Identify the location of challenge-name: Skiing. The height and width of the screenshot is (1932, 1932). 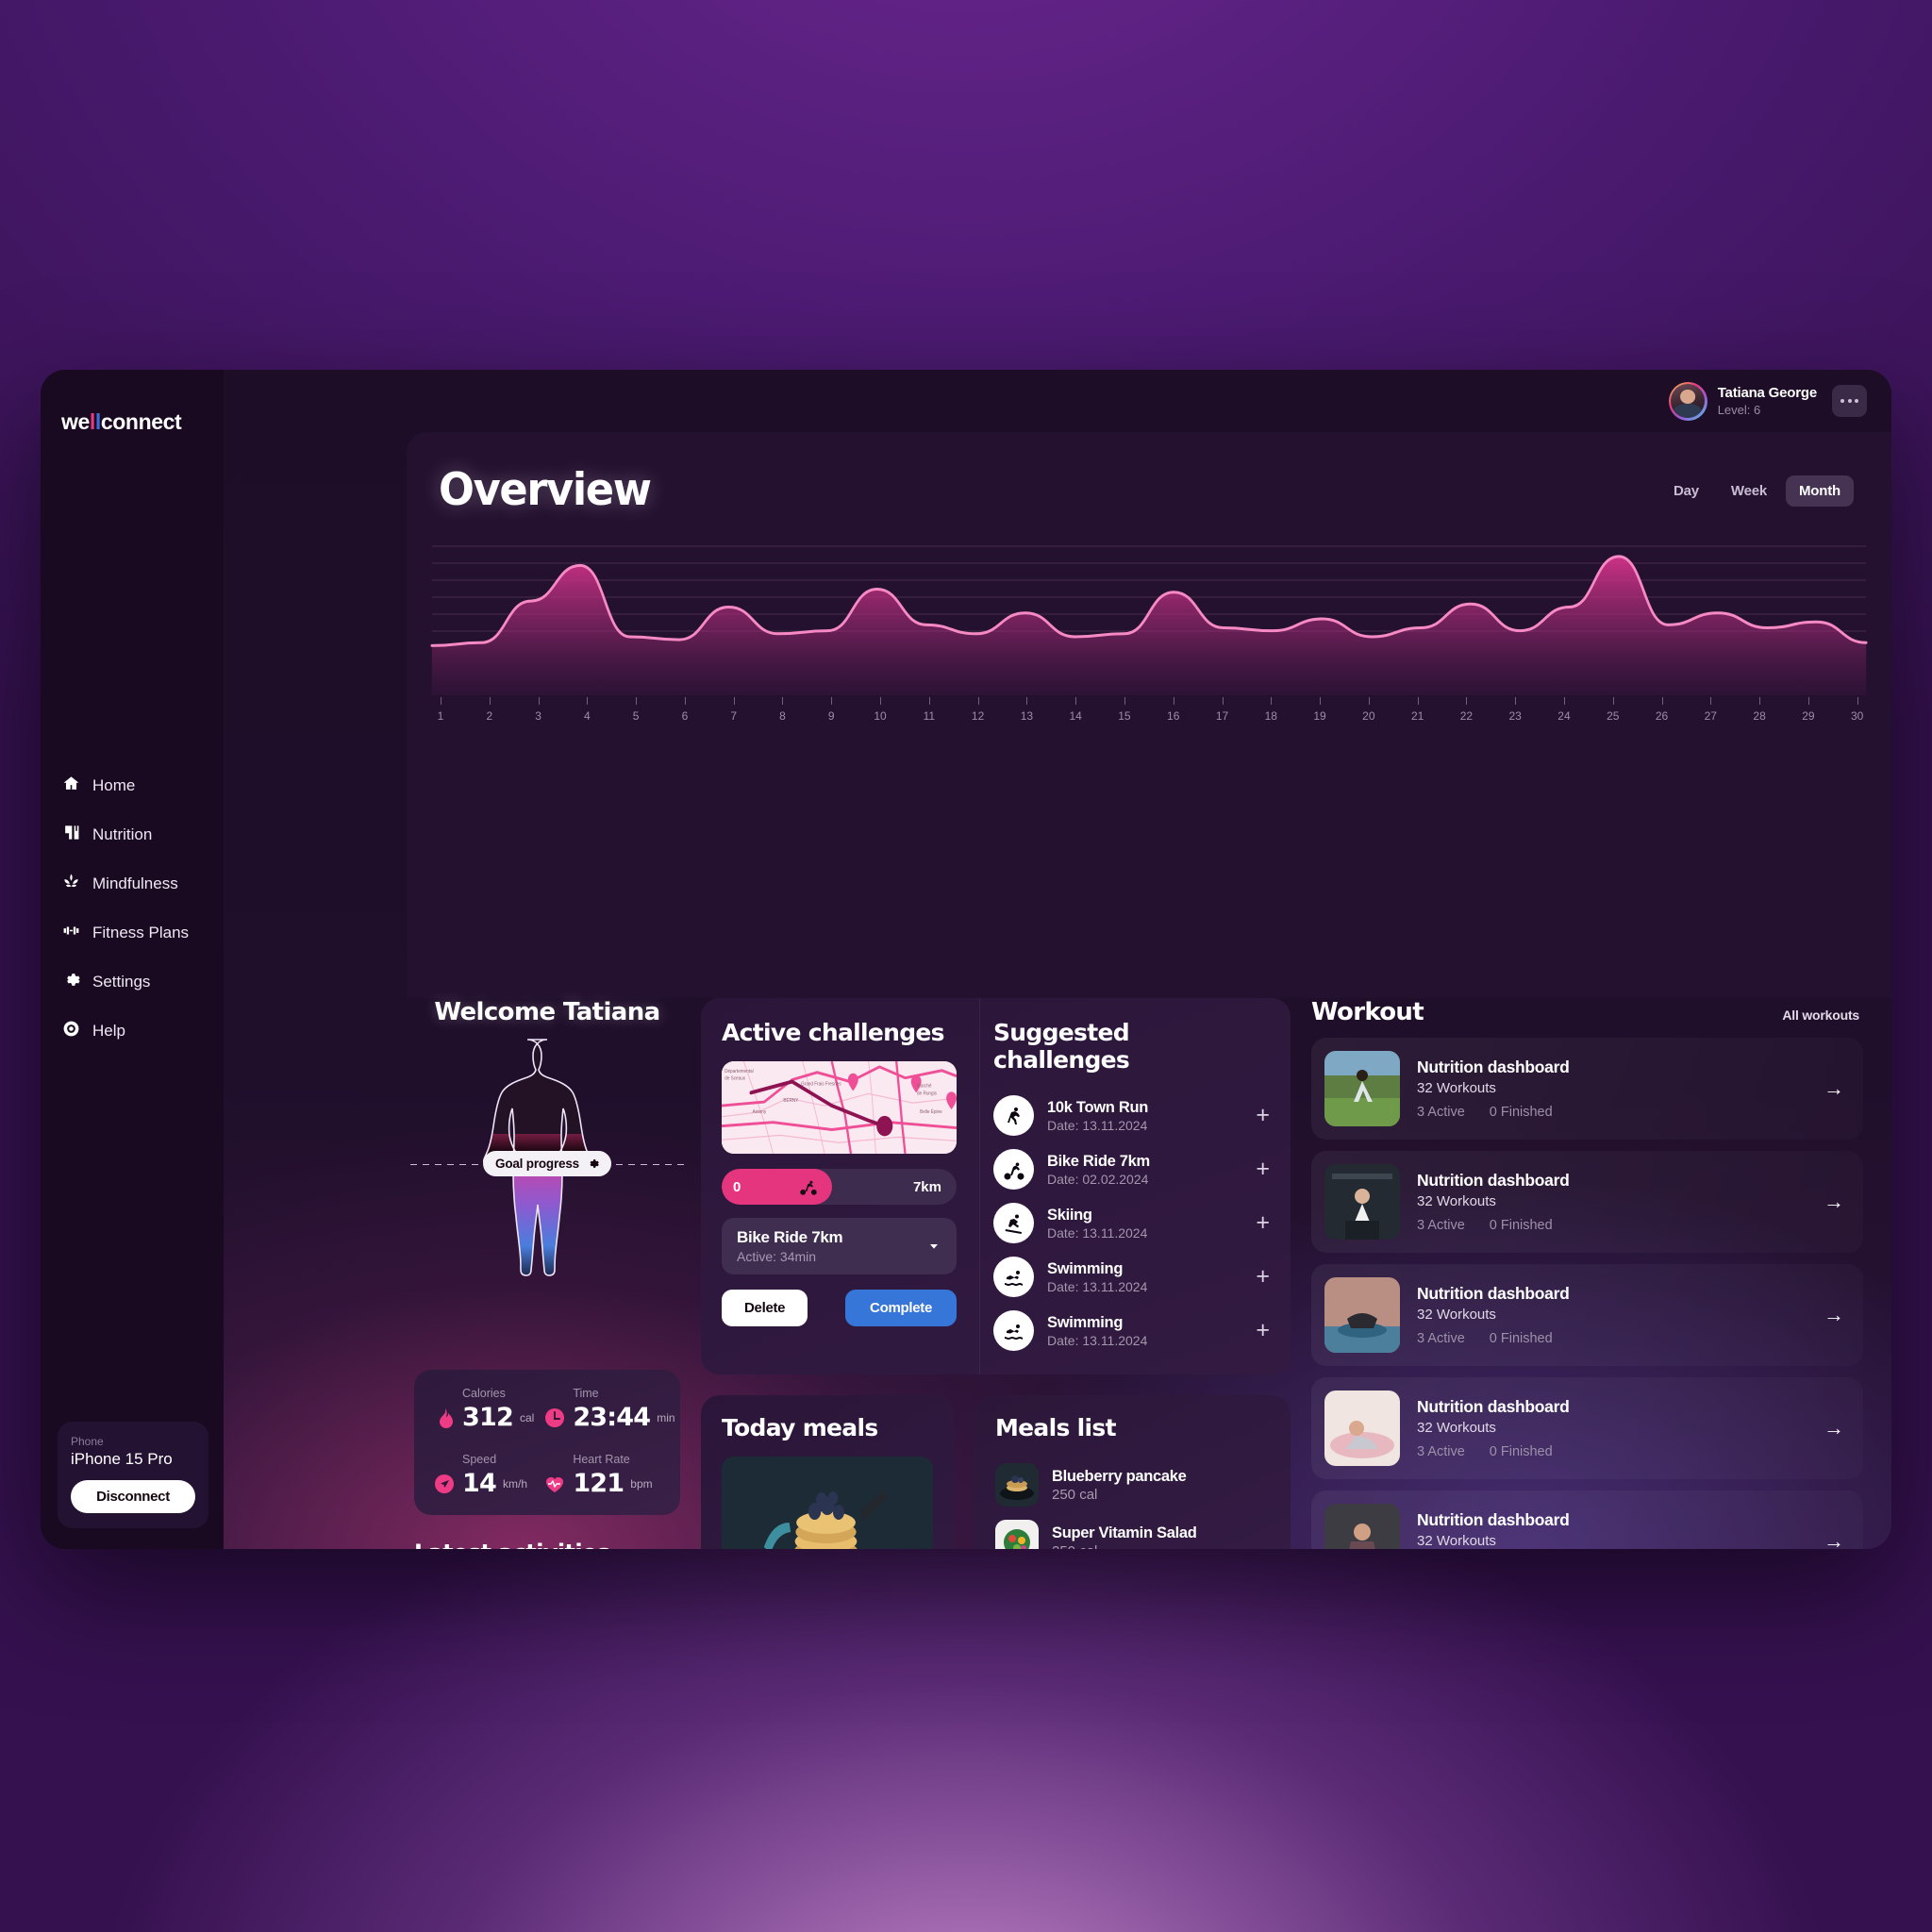
(1069, 1215).